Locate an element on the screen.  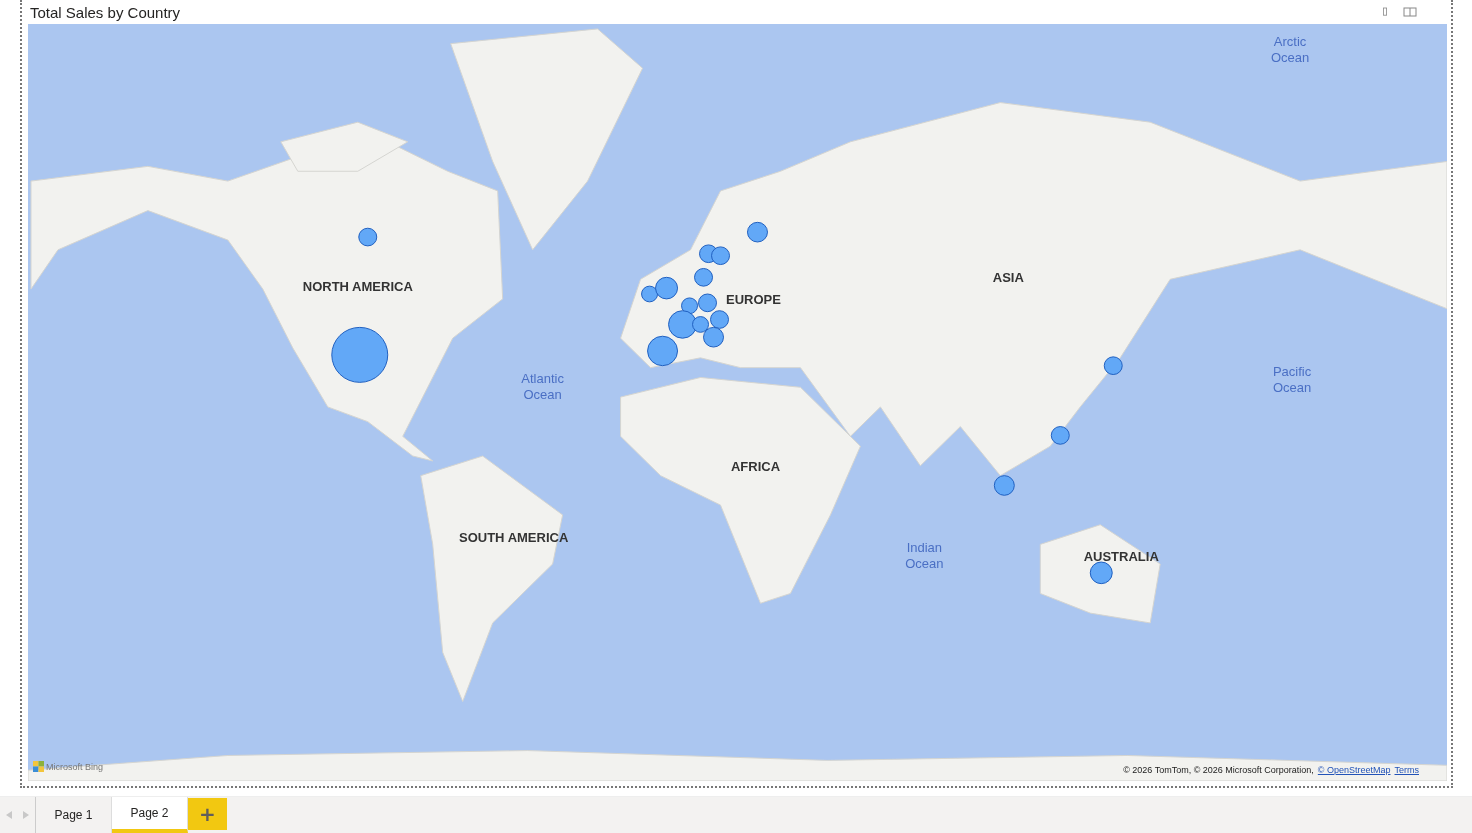
continent-label: EUROPE is located at coordinates (753, 299).